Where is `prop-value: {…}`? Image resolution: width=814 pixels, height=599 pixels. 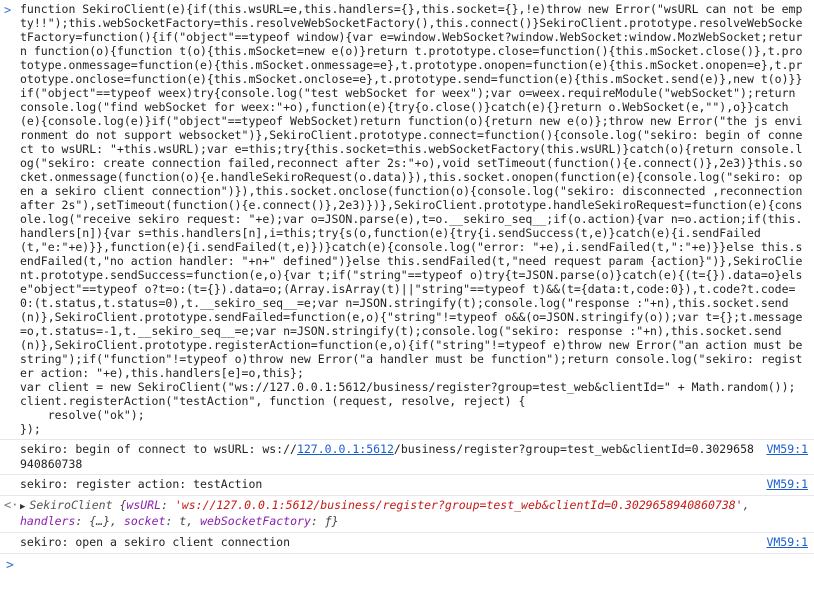 prop-value: {…} is located at coordinates (100, 521).